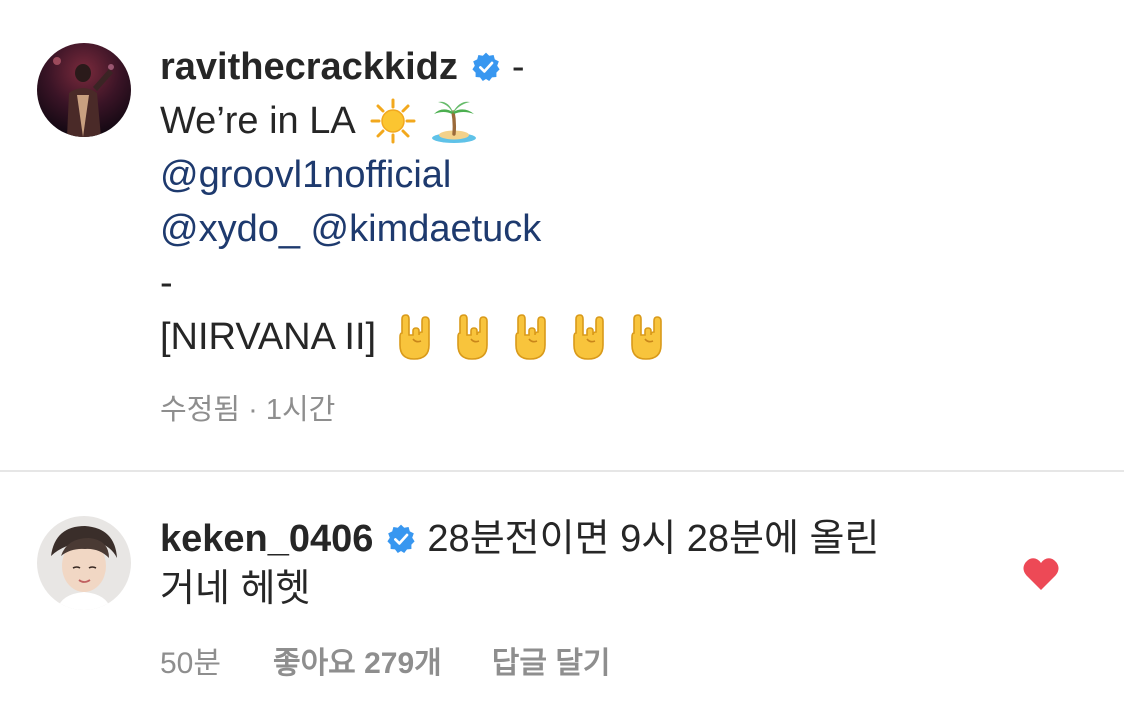 Image resolution: width=1124 pixels, height=725 pixels. Describe the element at coordinates (551, 660) in the screenshot. I see `reply-button: 답글 달기` at that location.